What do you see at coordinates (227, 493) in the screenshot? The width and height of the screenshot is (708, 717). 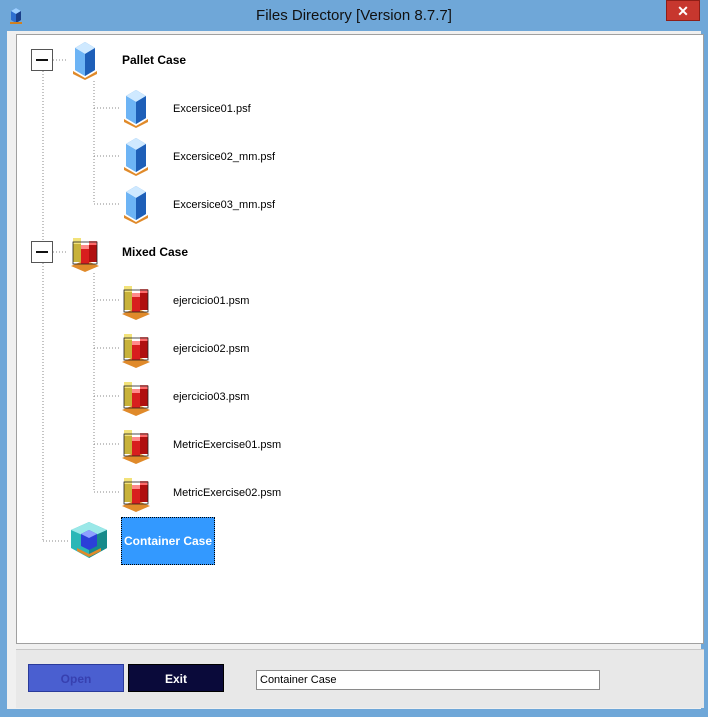 I see `file-item: MetricExercise02.psm` at bounding box center [227, 493].